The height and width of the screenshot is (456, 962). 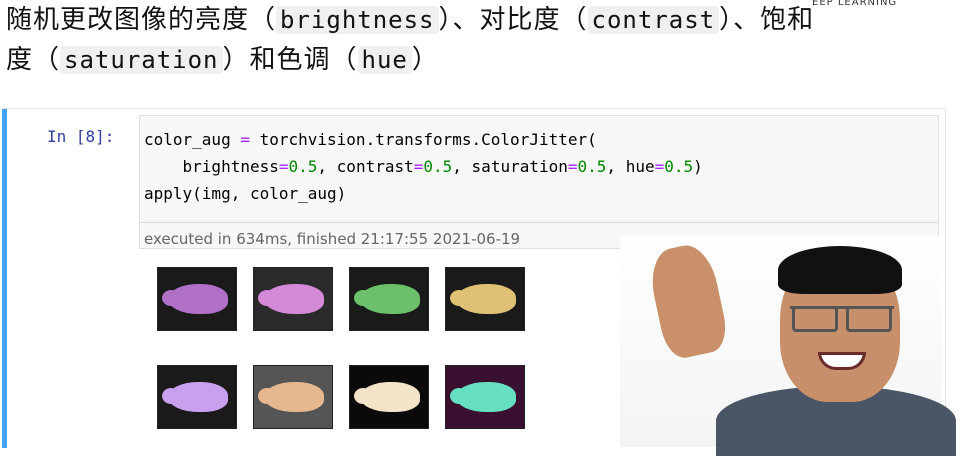 I want to click on code-param: contrast, so click(x=375, y=166).